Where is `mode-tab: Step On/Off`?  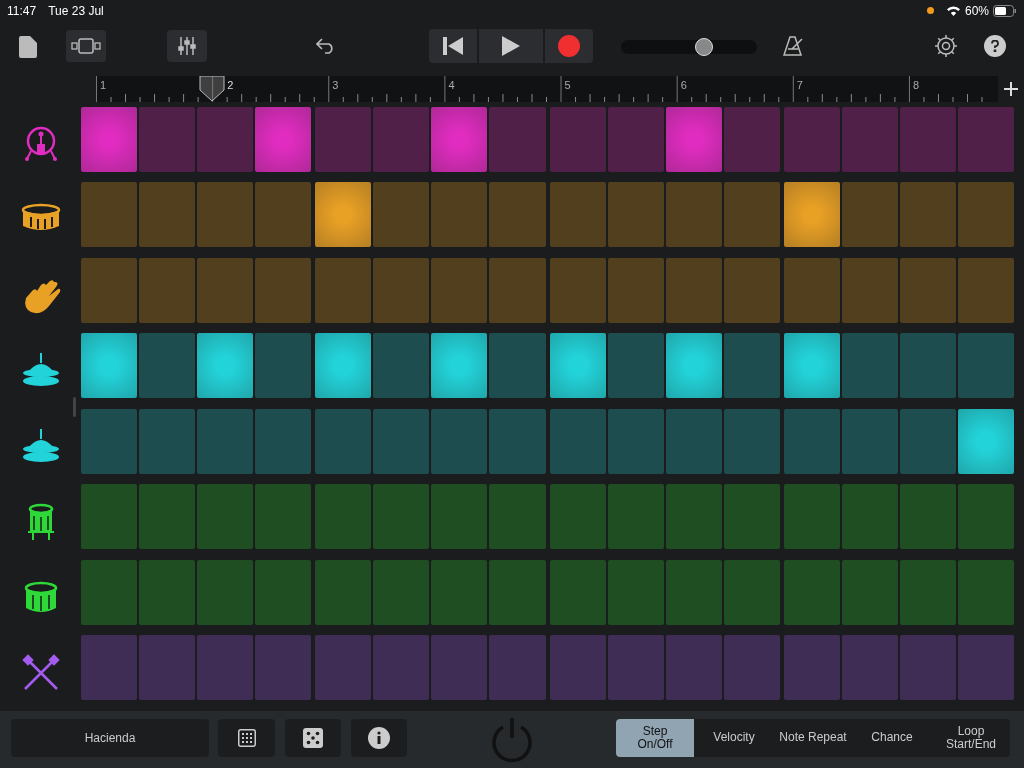 mode-tab: Step On/Off is located at coordinates (655, 737).